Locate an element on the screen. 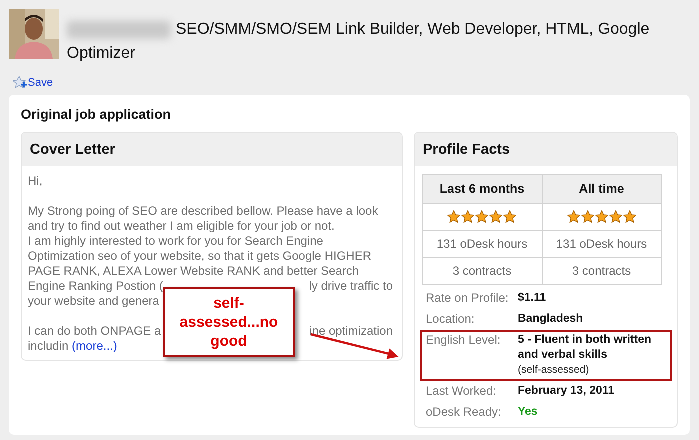 The height and width of the screenshot is (440, 699). fact-value: $1.11 is located at coordinates (533, 298).